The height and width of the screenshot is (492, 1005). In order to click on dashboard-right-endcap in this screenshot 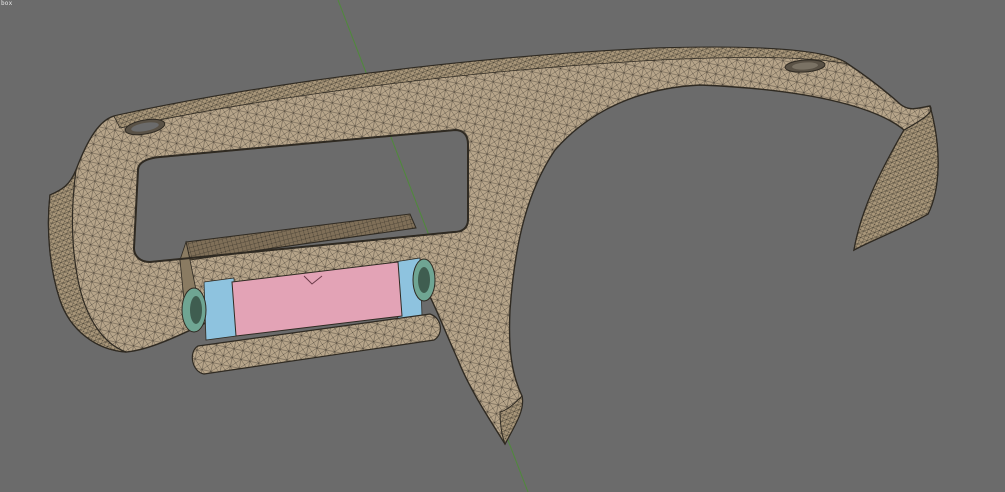, I will do `click(896, 178)`.